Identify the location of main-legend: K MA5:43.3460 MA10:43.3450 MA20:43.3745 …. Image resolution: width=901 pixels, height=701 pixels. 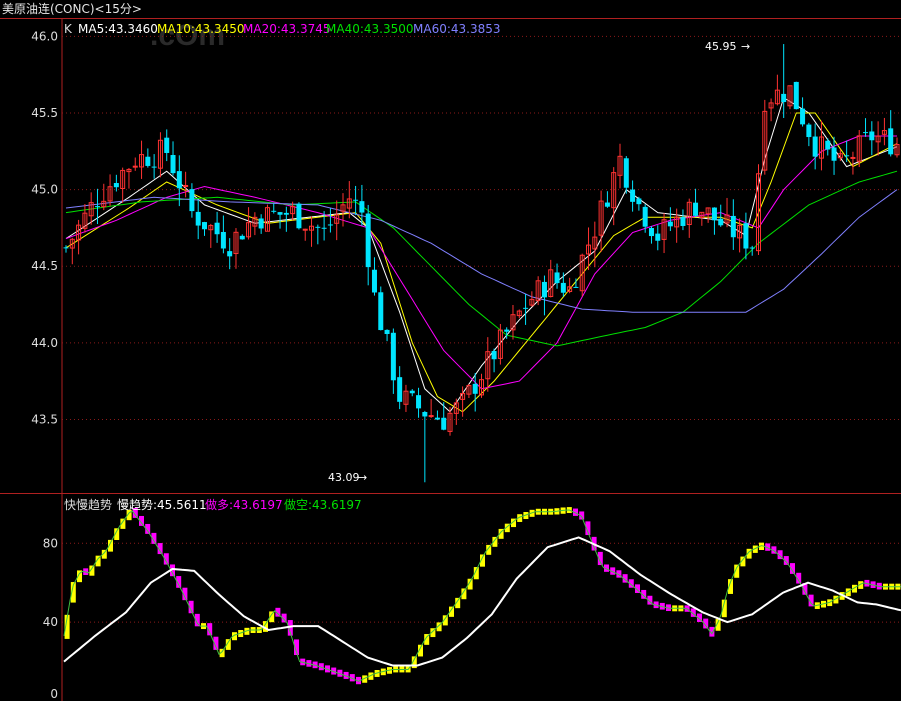
(282, 29).